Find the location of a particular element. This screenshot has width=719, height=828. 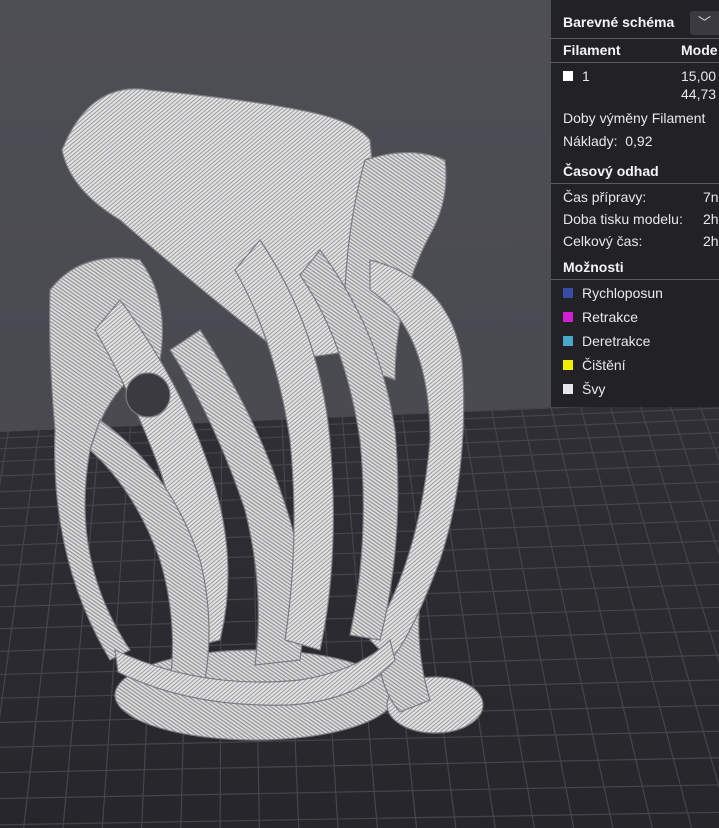

prep-time-label: Čas přípravy: is located at coordinates (605, 197).